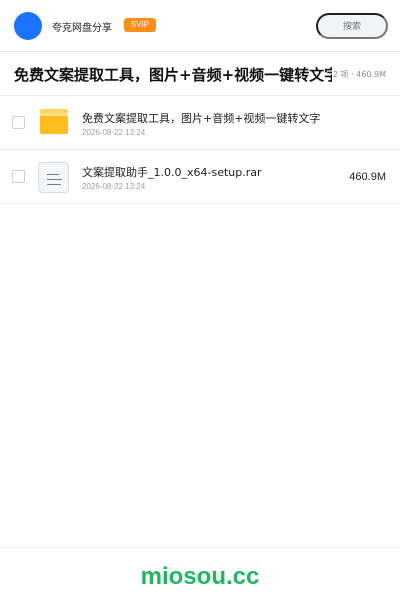 This screenshot has width=400, height=600. What do you see at coordinates (114, 132) in the screenshot?
I see `folder-date: 2026-08-22 13:24` at bounding box center [114, 132].